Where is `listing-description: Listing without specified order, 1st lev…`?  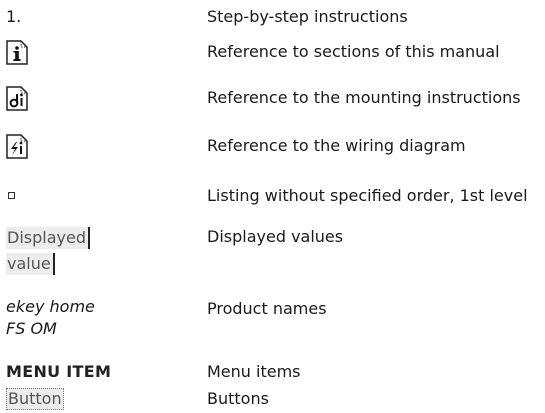
listing-description: Listing without specified order, 1st lev… is located at coordinates (367, 195).